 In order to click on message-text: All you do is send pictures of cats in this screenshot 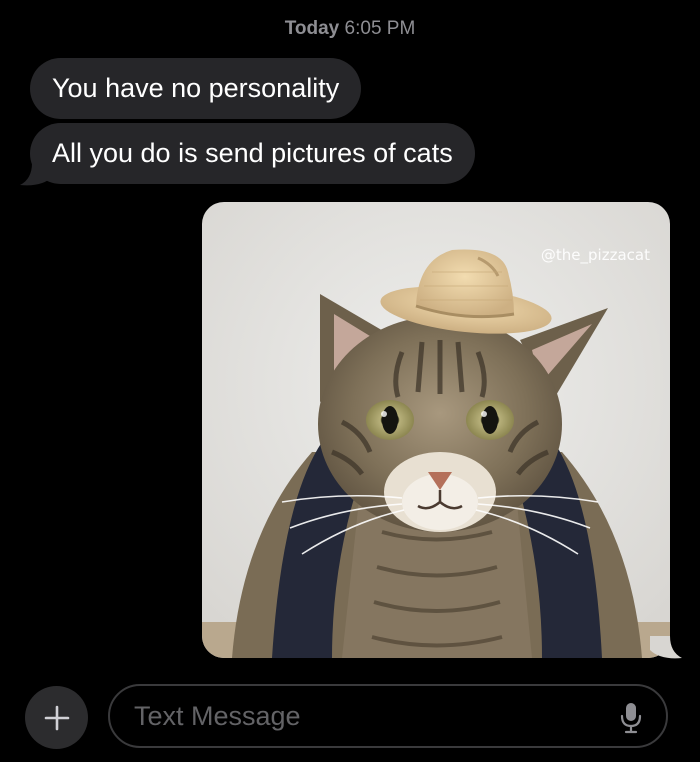, I will do `click(252, 153)`.